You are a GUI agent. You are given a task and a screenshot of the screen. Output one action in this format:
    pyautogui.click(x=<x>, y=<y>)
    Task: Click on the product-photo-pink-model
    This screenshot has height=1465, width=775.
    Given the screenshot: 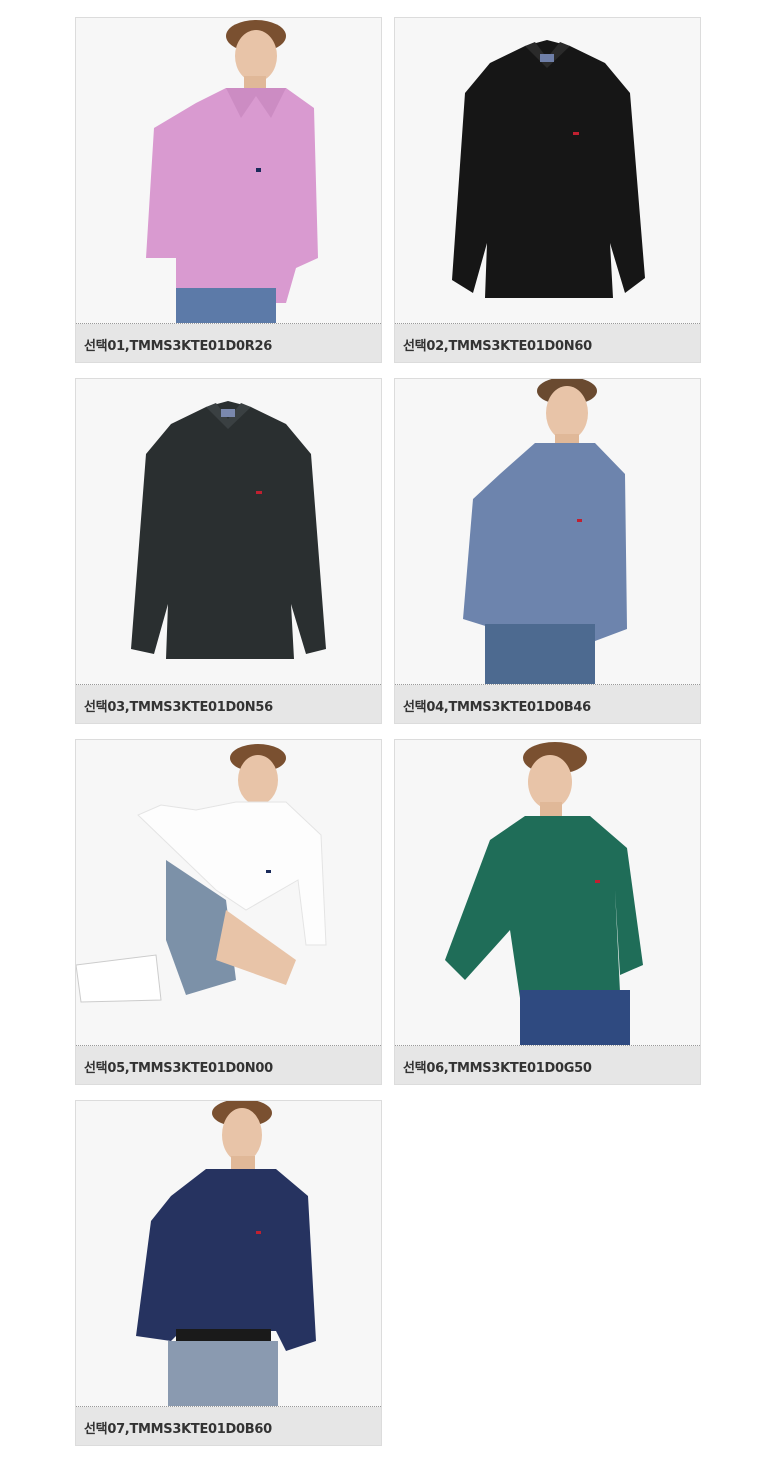 What is the action you would take?
    pyautogui.click(x=228, y=171)
    